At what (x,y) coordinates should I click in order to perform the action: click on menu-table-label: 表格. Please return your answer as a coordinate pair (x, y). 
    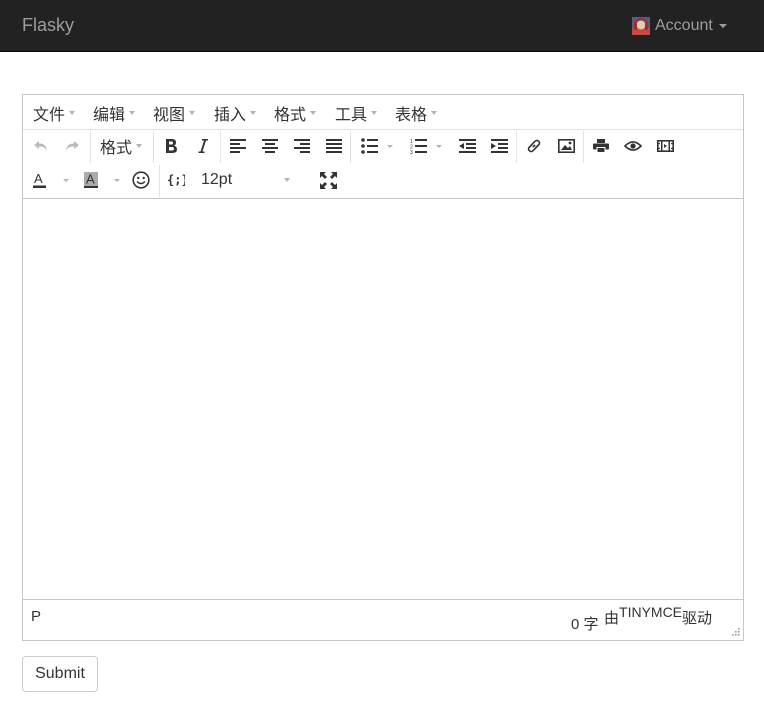
    Looking at the image, I should click on (411, 115).